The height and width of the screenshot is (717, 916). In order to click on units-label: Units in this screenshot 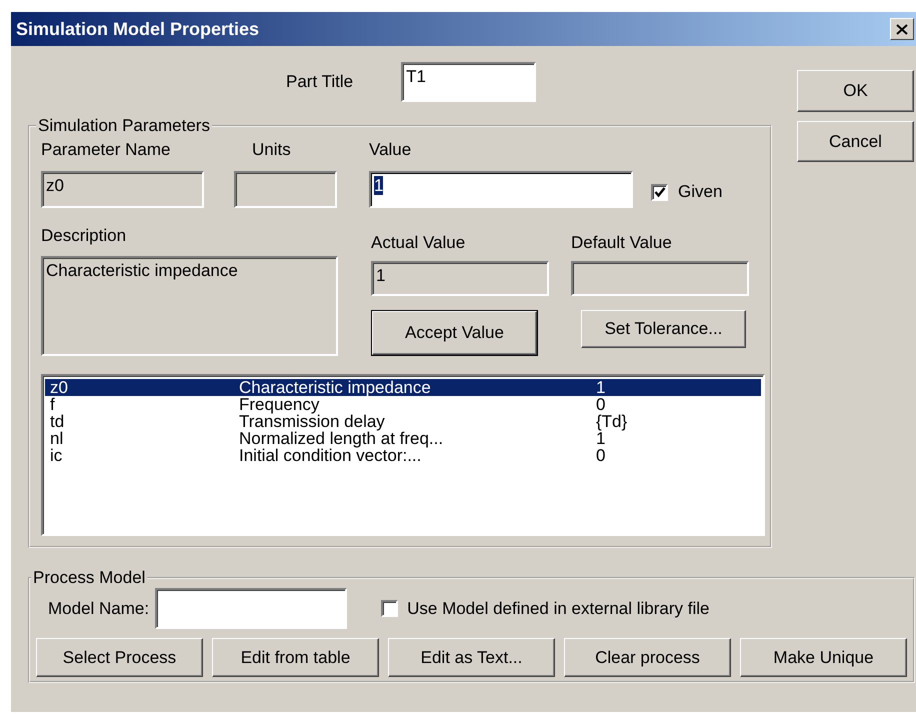, I will do `click(272, 150)`.